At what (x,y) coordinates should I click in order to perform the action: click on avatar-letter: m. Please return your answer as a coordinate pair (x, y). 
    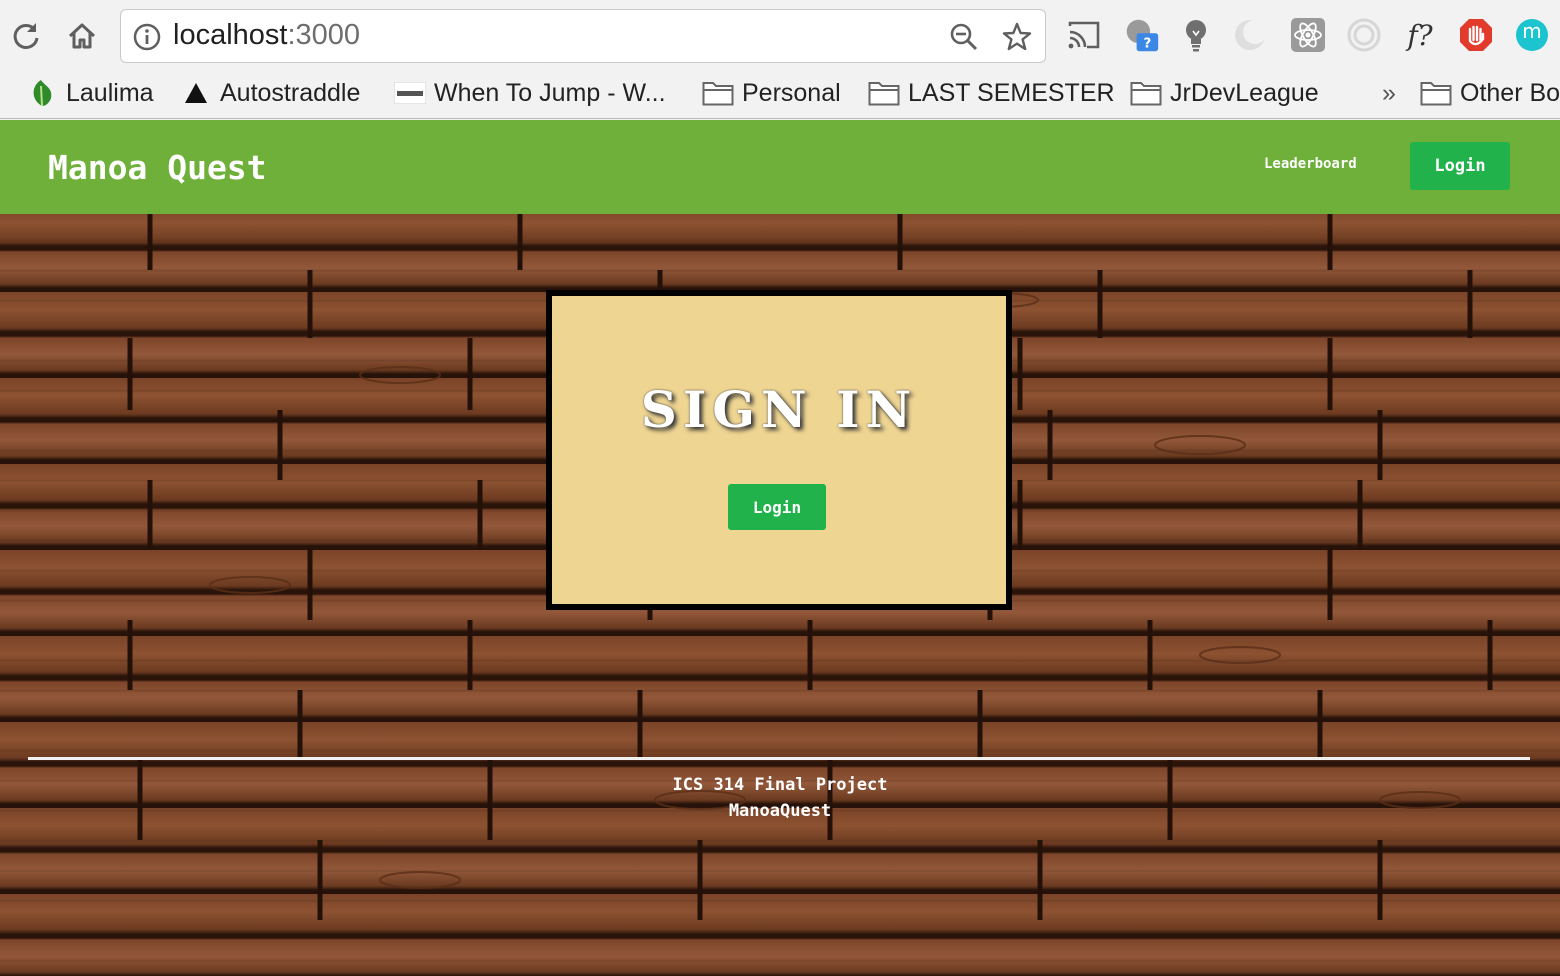
    Looking at the image, I should click on (1532, 31).